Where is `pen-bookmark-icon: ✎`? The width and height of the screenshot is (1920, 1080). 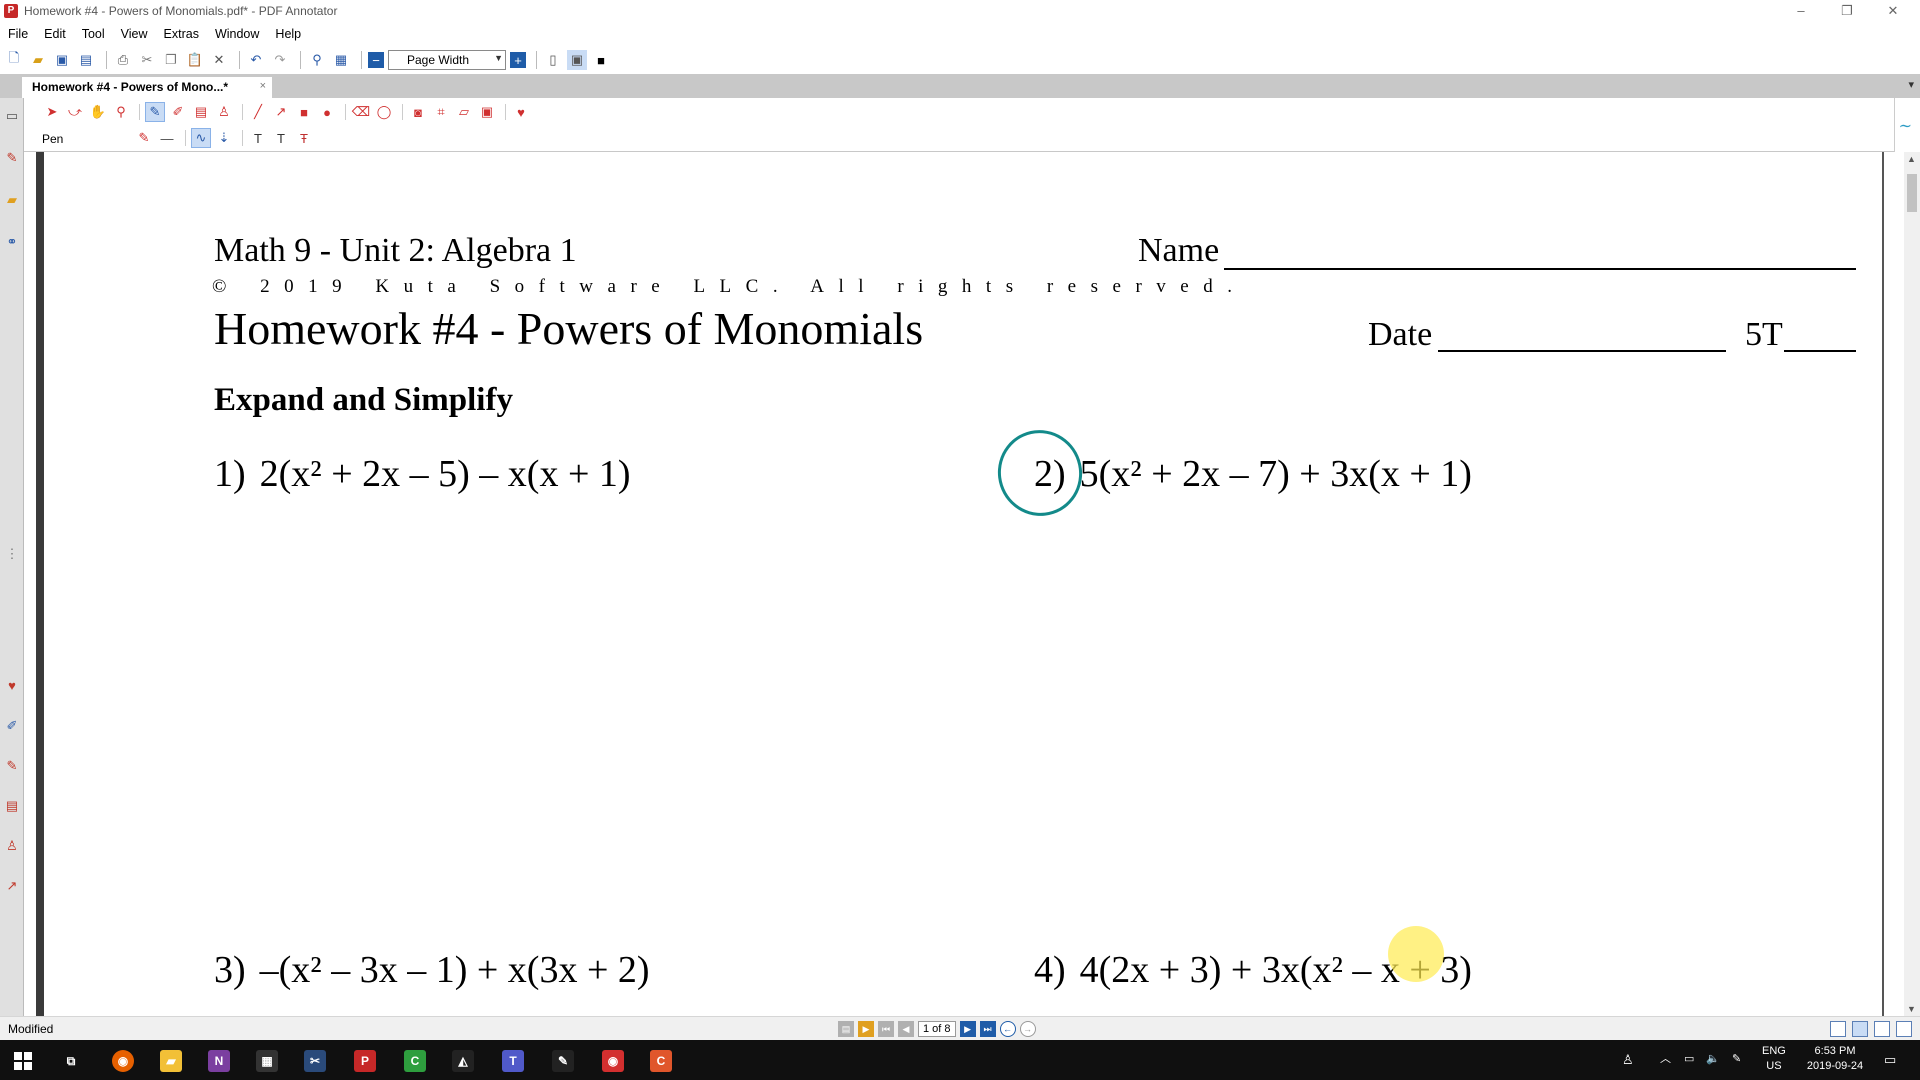
pen-bookmark-icon: ✎ is located at coordinates (12, 158).